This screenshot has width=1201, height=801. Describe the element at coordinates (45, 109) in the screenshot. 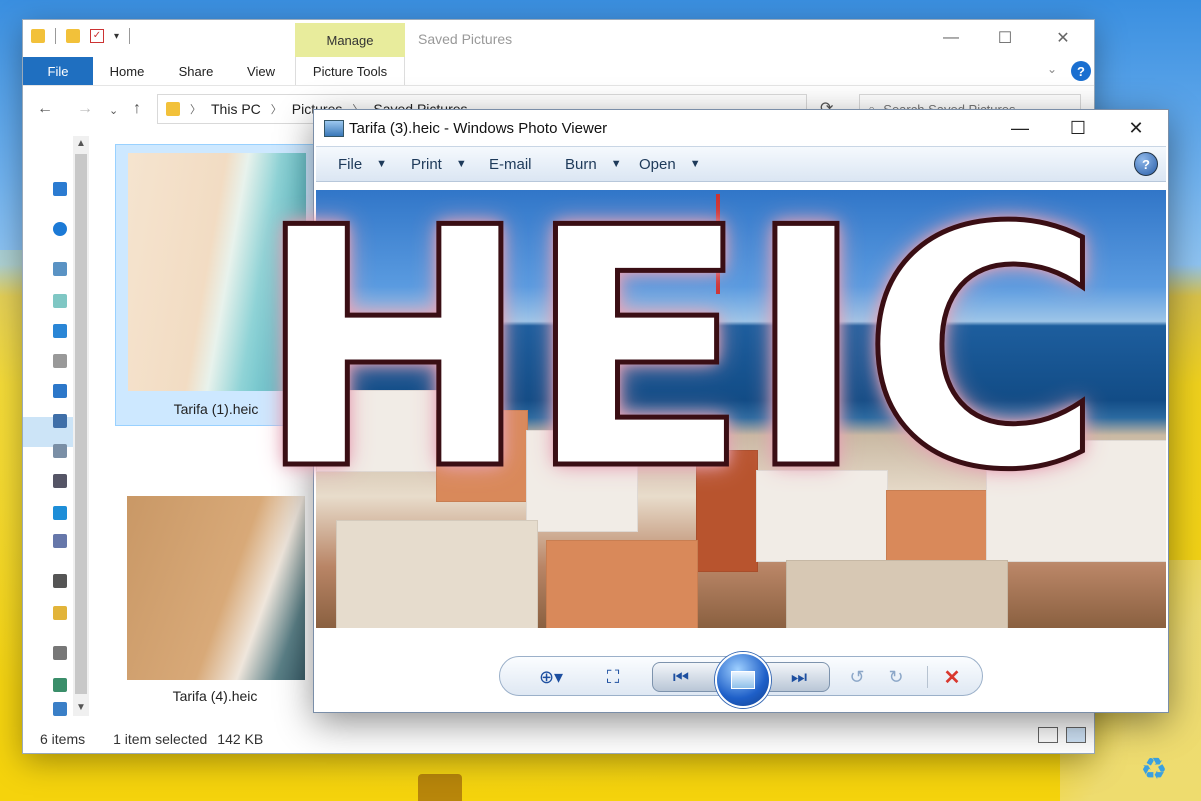

I see `back-arrow-icon: ←` at that location.